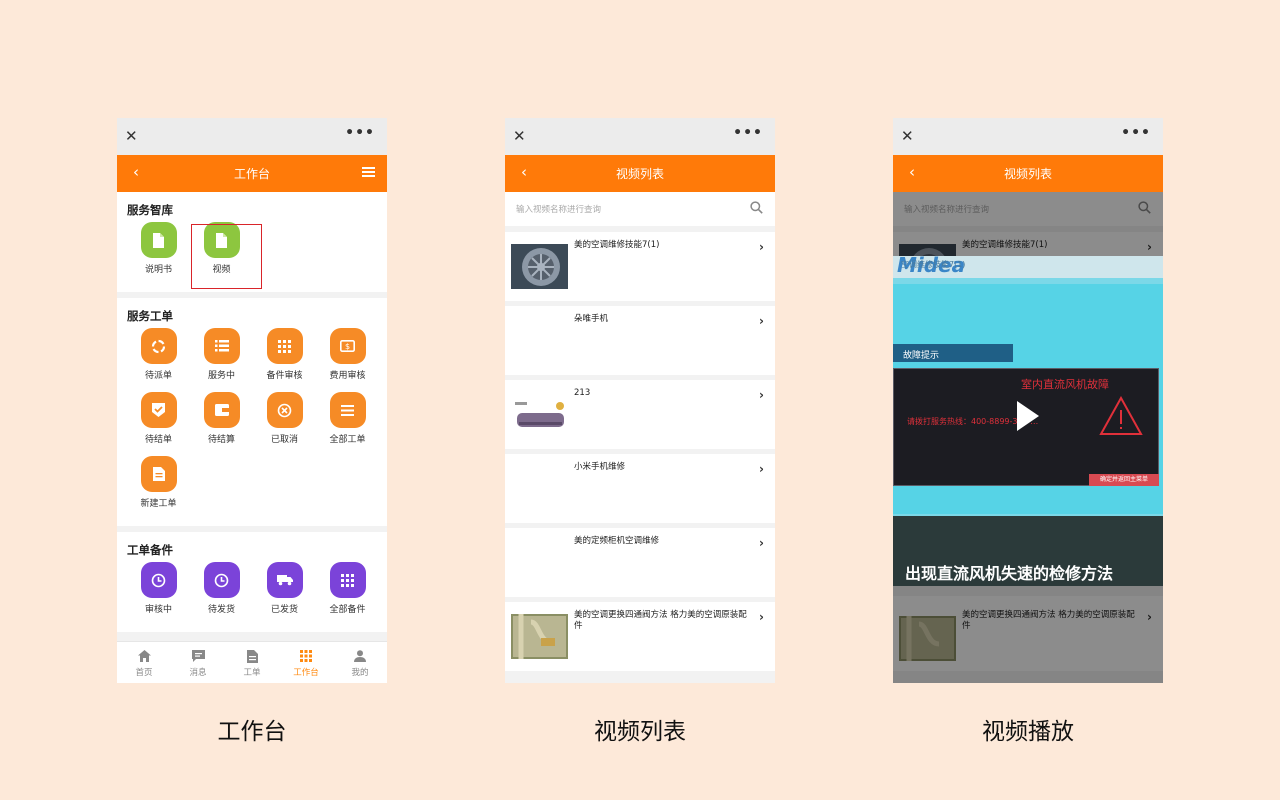 Image resolution: width=1280 pixels, height=800 pixels. What do you see at coordinates (582, 393) in the screenshot?
I see `video-title: 213` at bounding box center [582, 393].